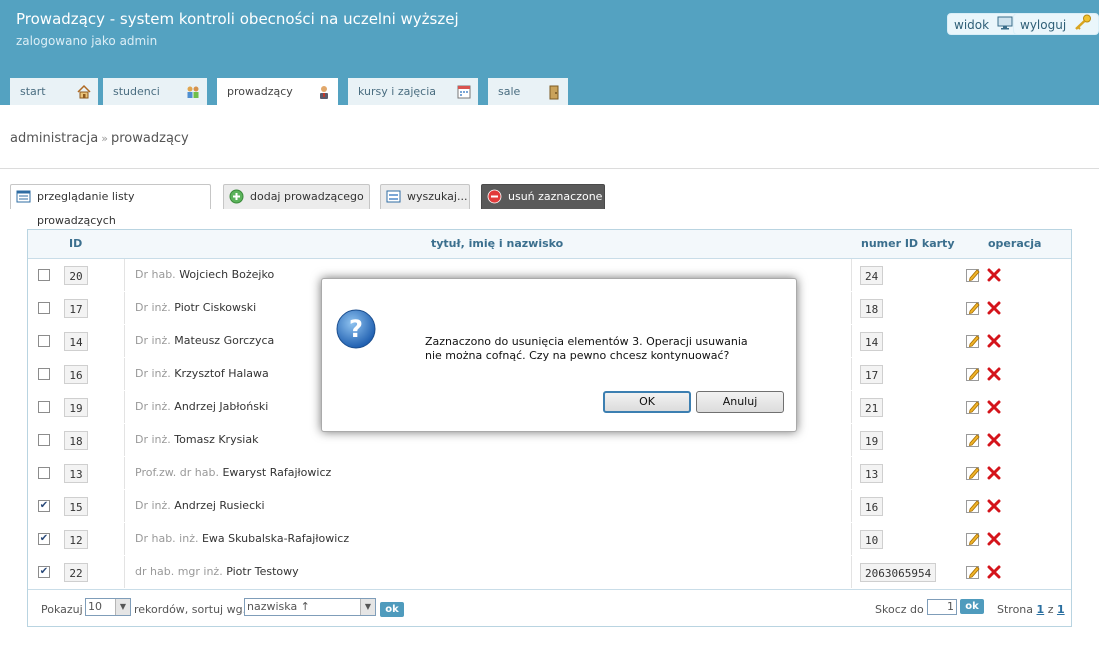 This screenshot has width=1099, height=650. I want to click on sort-value: nazwiska ↑, so click(278, 606).